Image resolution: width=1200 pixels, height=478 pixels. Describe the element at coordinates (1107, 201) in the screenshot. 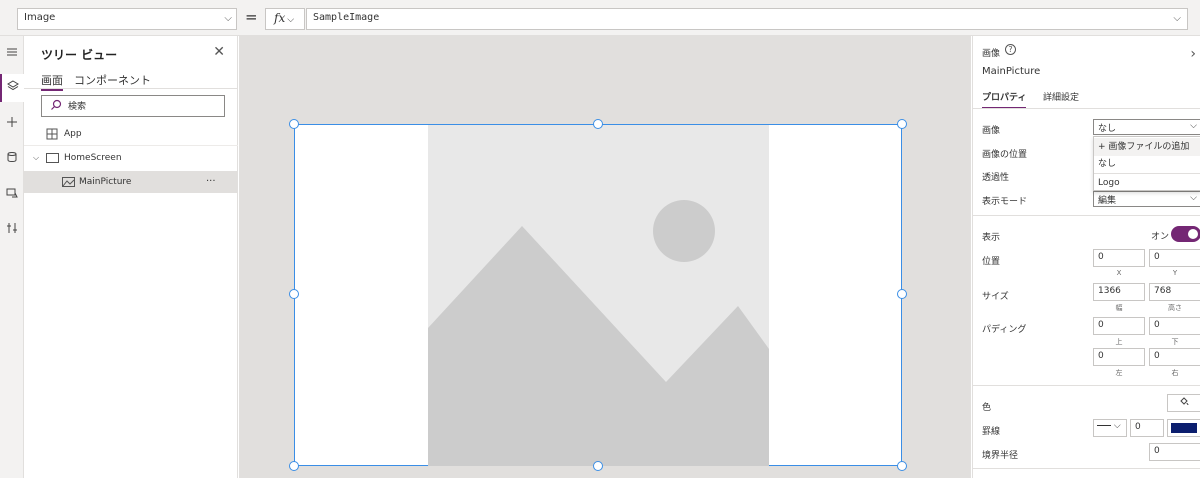

I see `display-mode-value: 編集` at that location.